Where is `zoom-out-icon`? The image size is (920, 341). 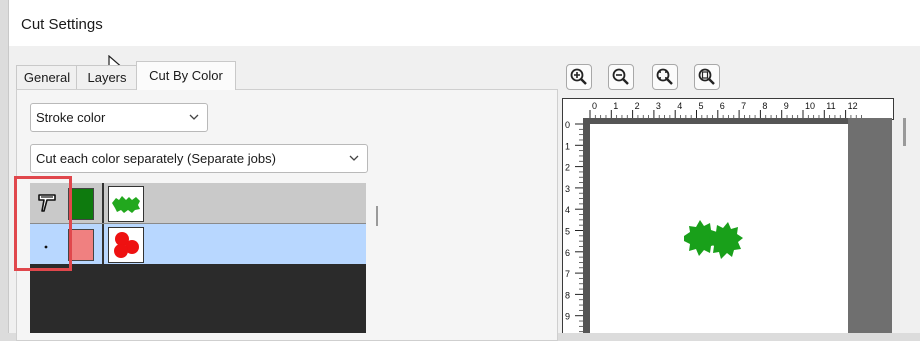 zoom-out-icon is located at coordinates (620, 76).